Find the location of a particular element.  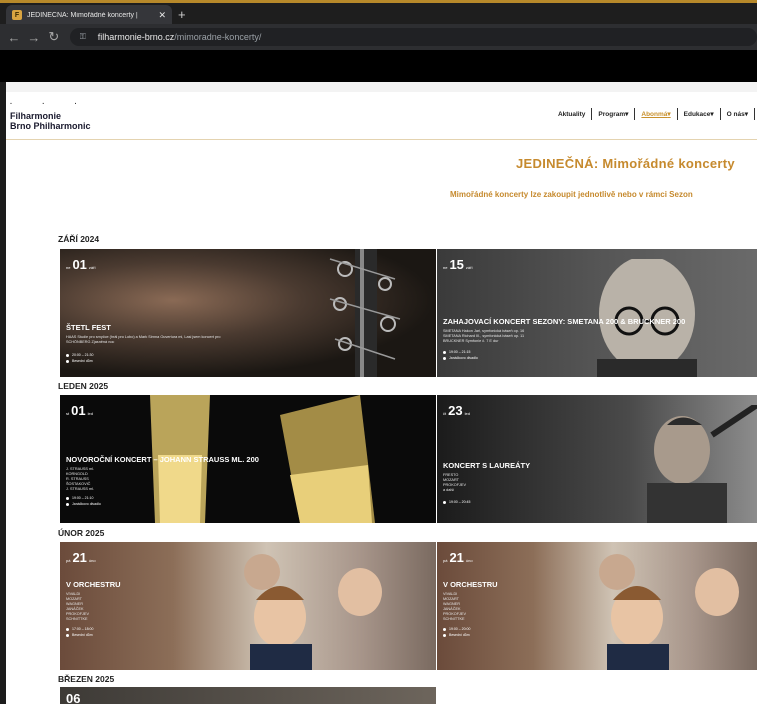

browser-tab: F JEDINEČNÁ: Mimořádné koncerty | ✕ is located at coordinates (89, 15).